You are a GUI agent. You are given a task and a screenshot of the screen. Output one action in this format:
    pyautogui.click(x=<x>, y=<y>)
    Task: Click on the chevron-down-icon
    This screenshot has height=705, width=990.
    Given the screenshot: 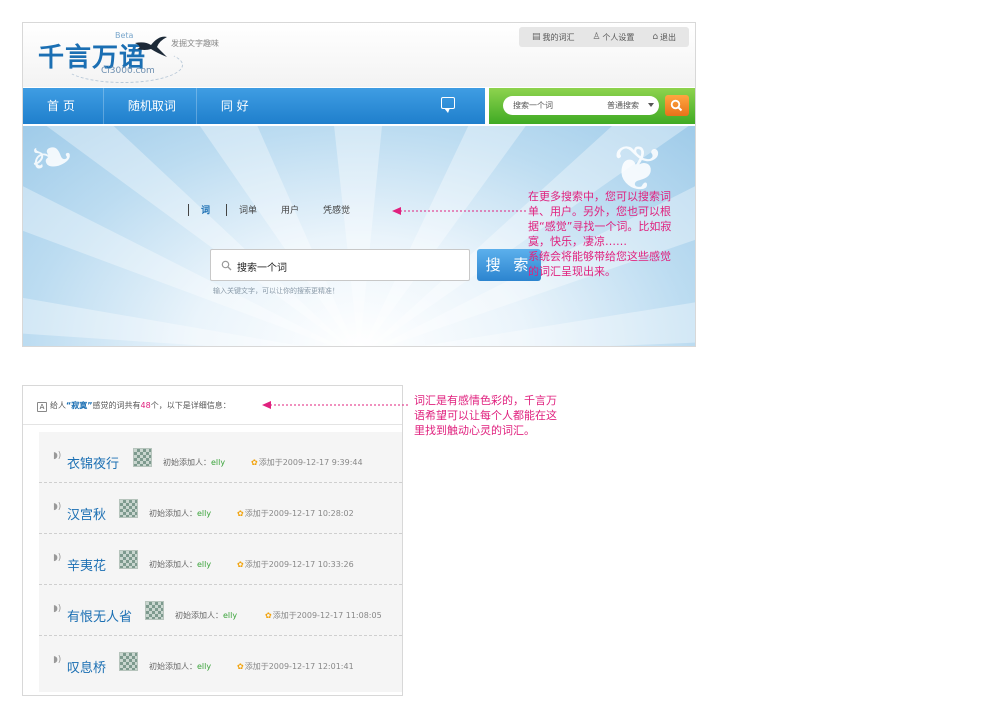 What is the action you would take?
    pyautogui.click(x=651, y=105)
    